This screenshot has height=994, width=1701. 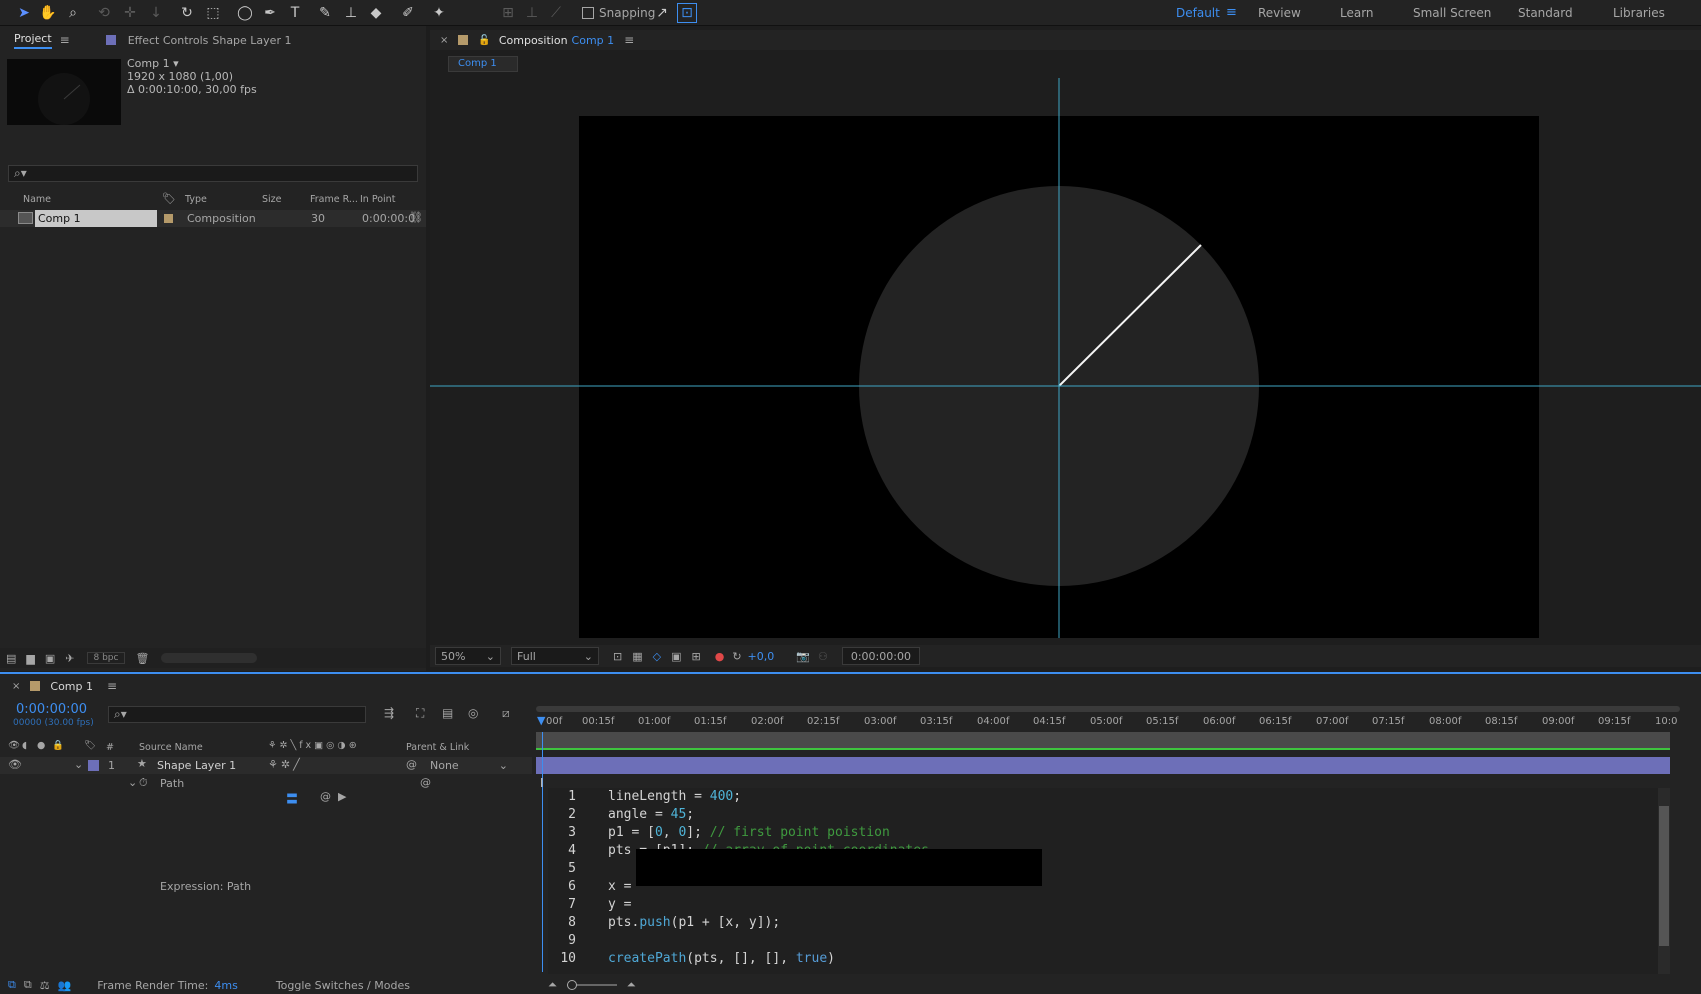 I want to click on zoom-select: 50% ⌄, so click(x=468, y=656).